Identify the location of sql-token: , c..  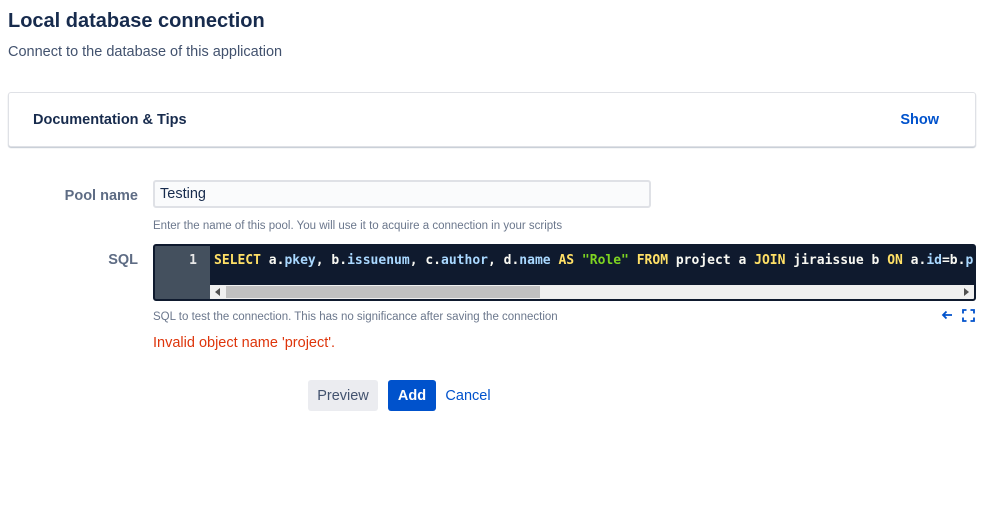
(425, 260).